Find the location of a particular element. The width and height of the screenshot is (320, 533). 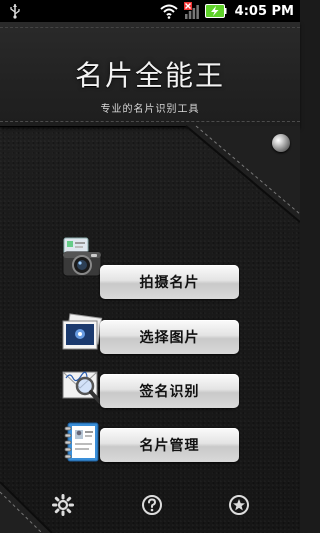

settings-gear-icon is located at coordinates (63, 505).